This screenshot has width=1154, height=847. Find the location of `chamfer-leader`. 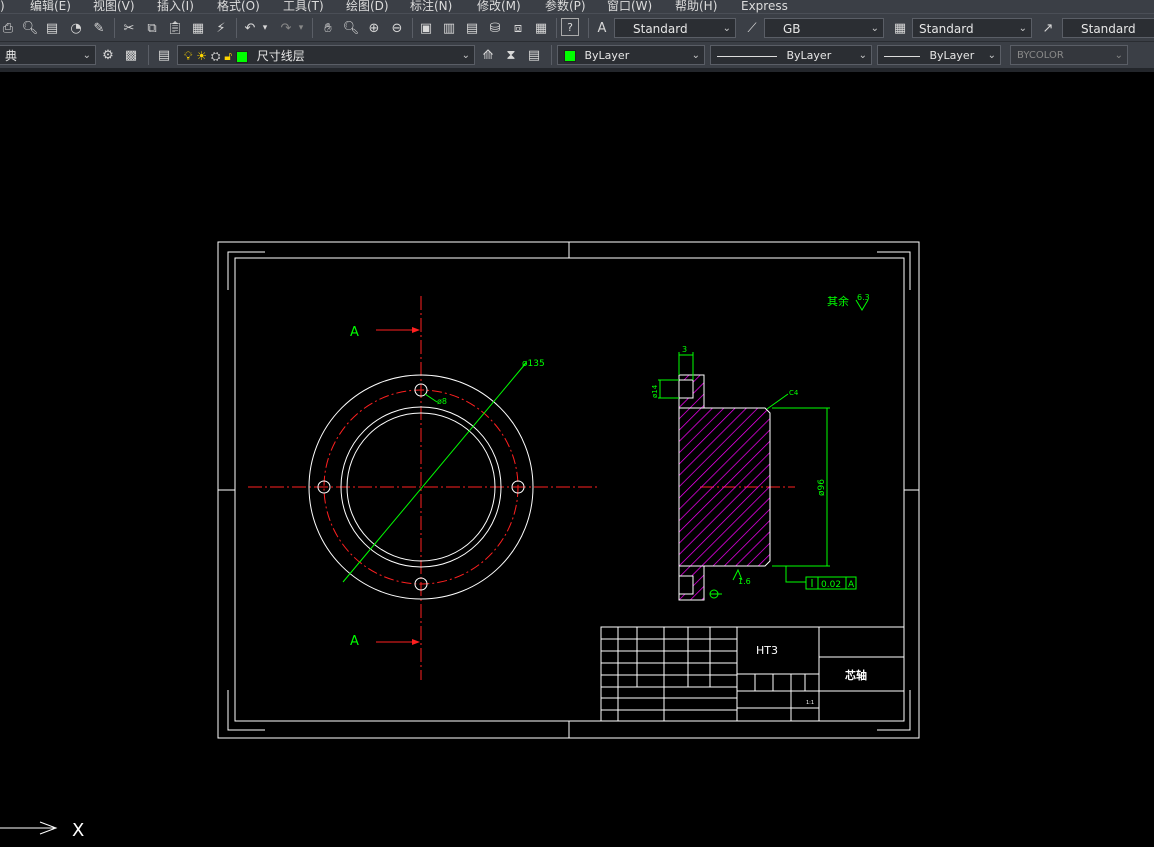

chamfer-leader is located at coordinates (777, 401).